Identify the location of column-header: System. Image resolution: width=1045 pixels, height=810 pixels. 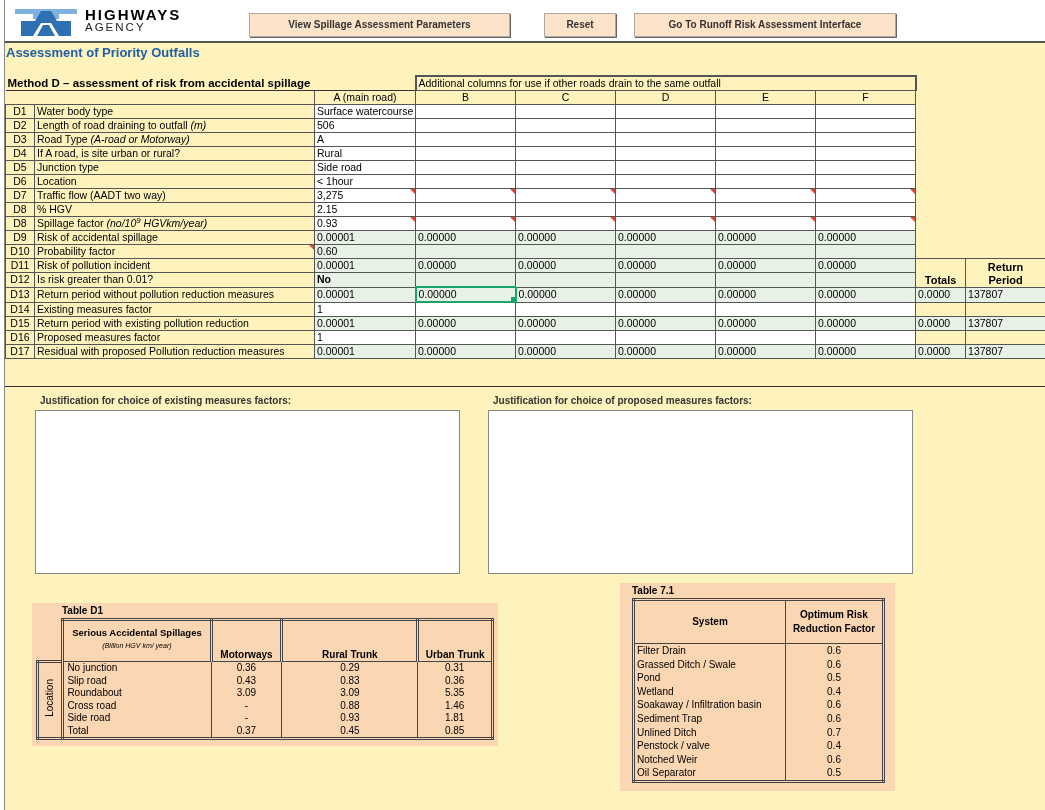
(709, 621).